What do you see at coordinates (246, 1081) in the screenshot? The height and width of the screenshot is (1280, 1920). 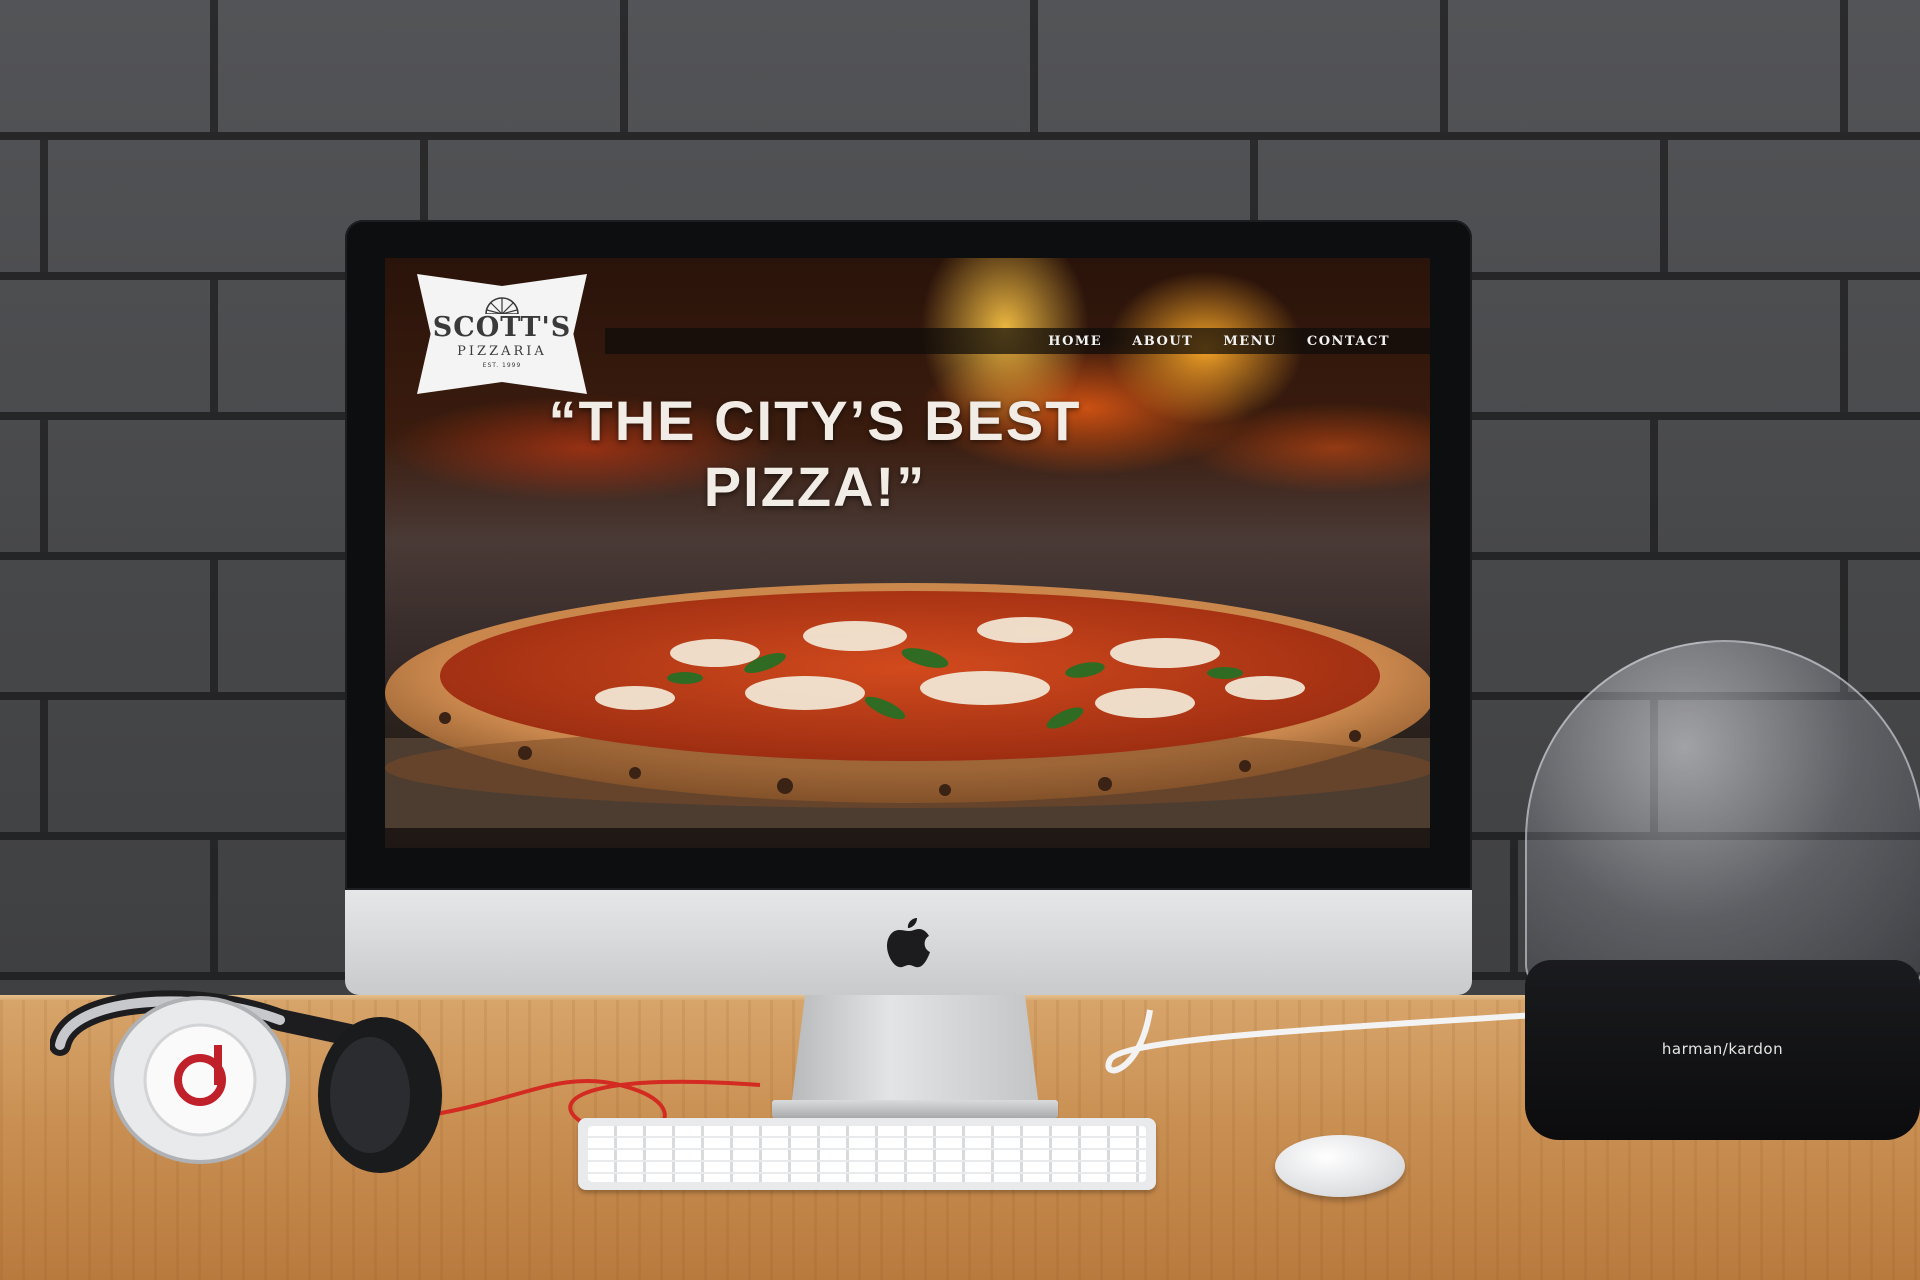 I see `headphones` at bounding box center [246, 1081].